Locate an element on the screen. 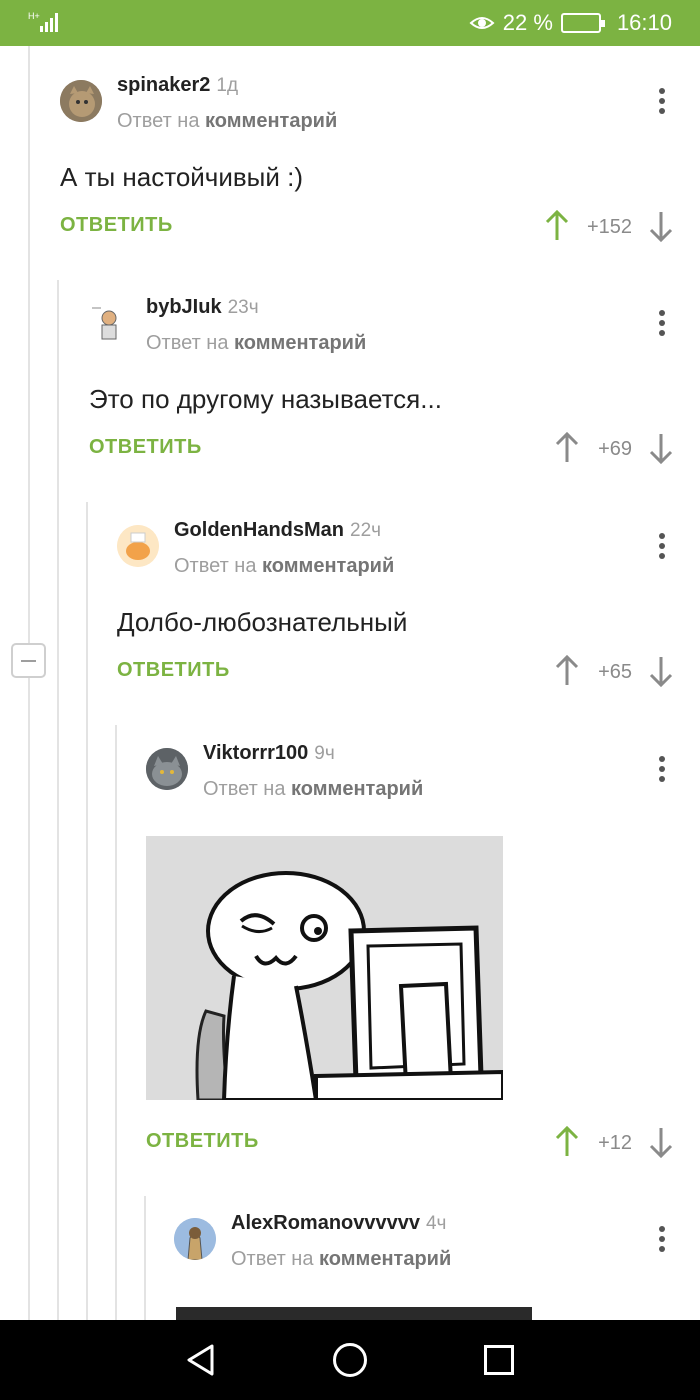  comment-time: 22ч is located at coordinates (366, 530).